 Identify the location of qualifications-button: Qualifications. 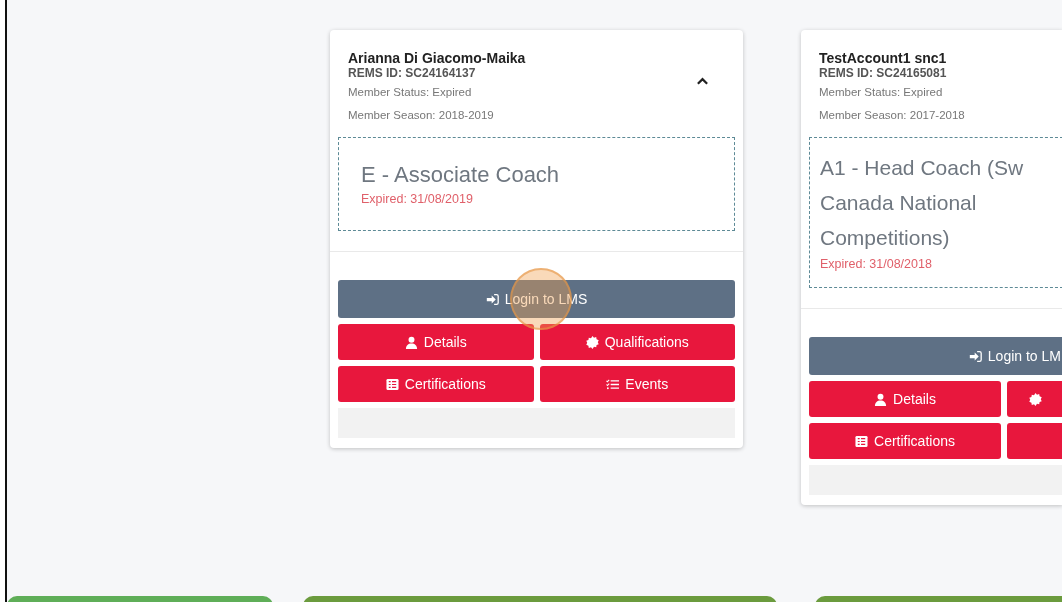
(637, 342).